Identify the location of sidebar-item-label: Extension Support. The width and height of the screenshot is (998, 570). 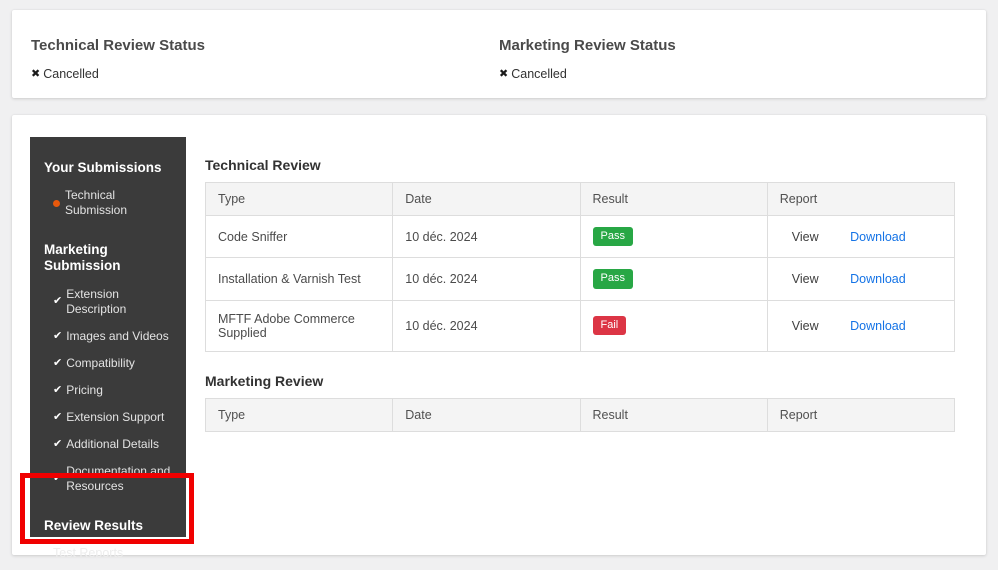
(115, 416).